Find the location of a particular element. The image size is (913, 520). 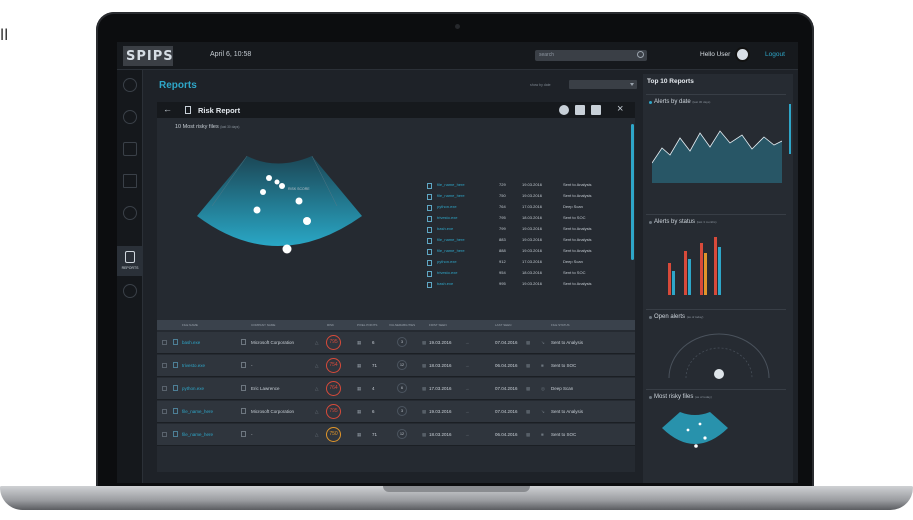

column-header: PIXEL POINTS is located at coordinates (367, 325).